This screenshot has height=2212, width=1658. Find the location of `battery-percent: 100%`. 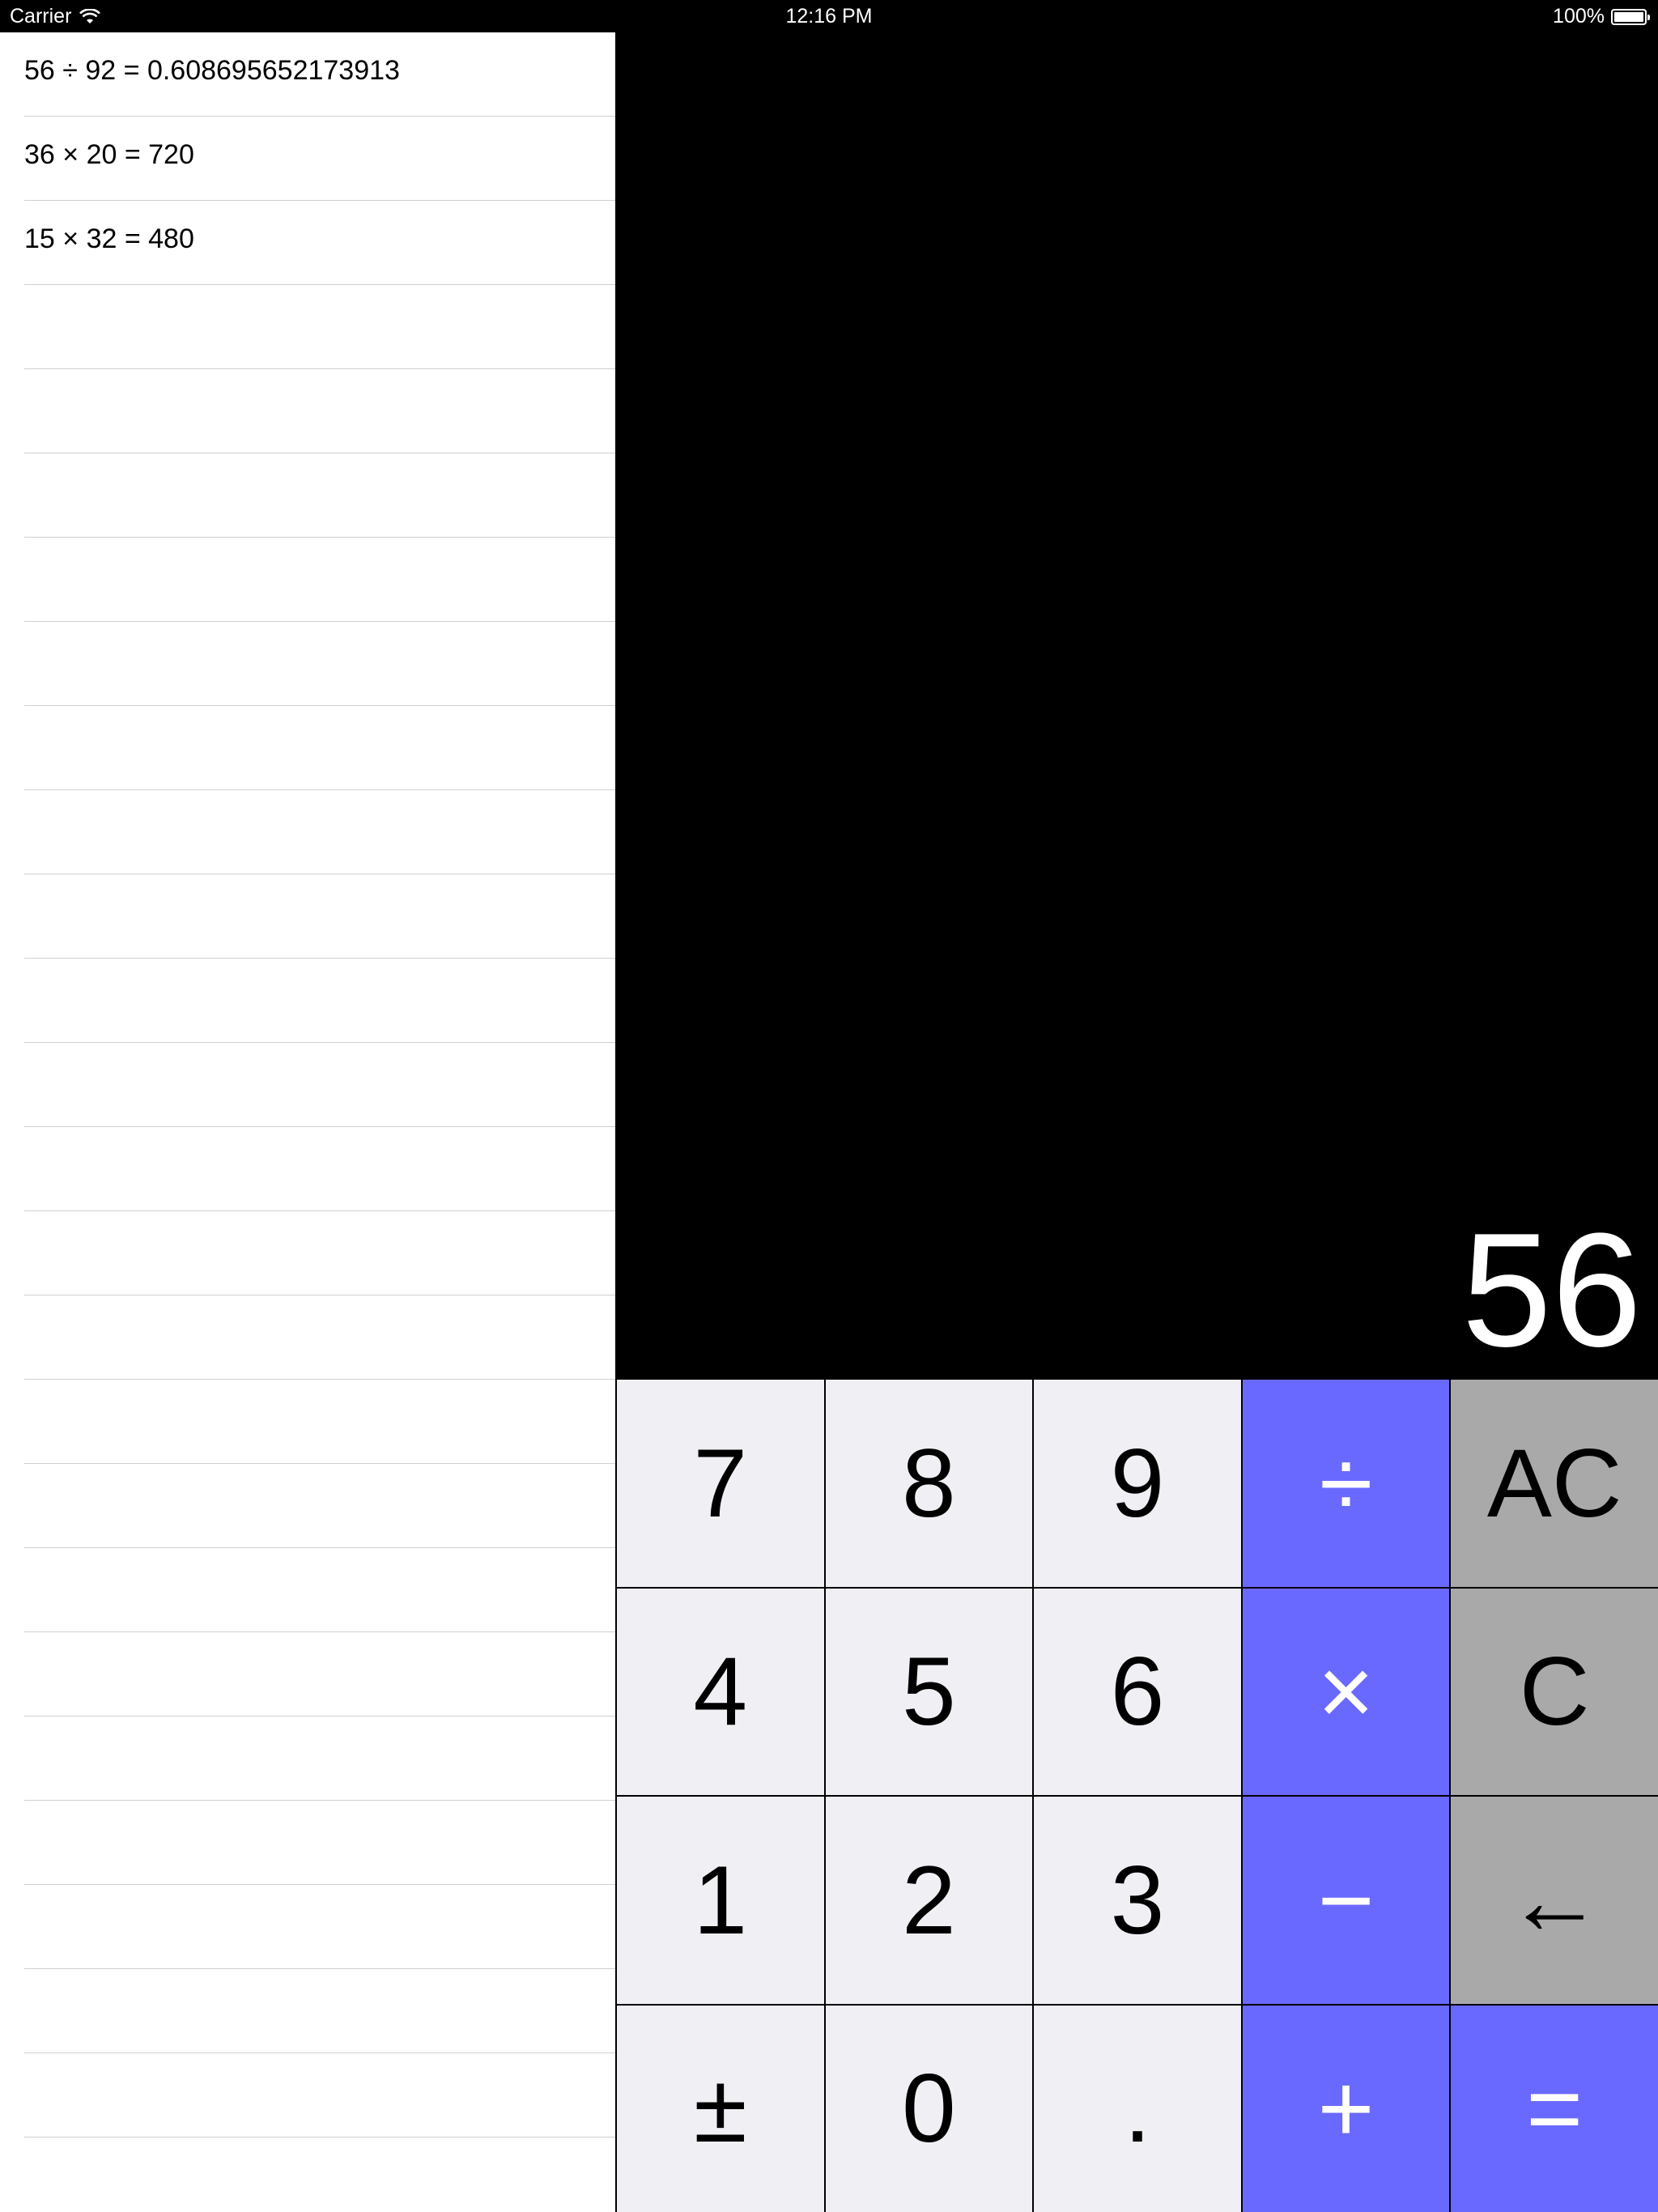

battery-percent: 100% is located at coordinates (1579, 16).